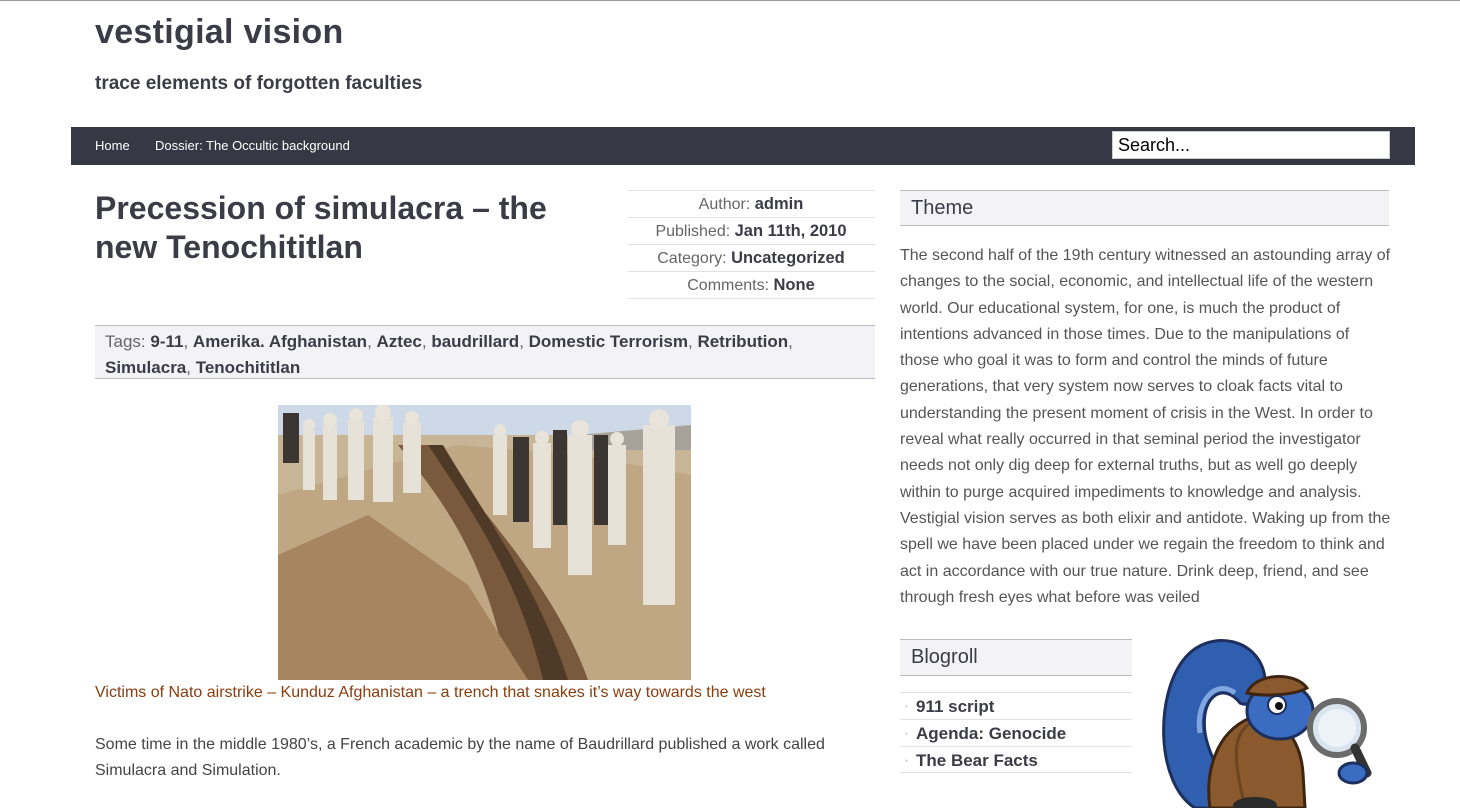 This screenshot has width=1460, height=808. I want to click on meta-category-label: Category:, so click(692, 258).